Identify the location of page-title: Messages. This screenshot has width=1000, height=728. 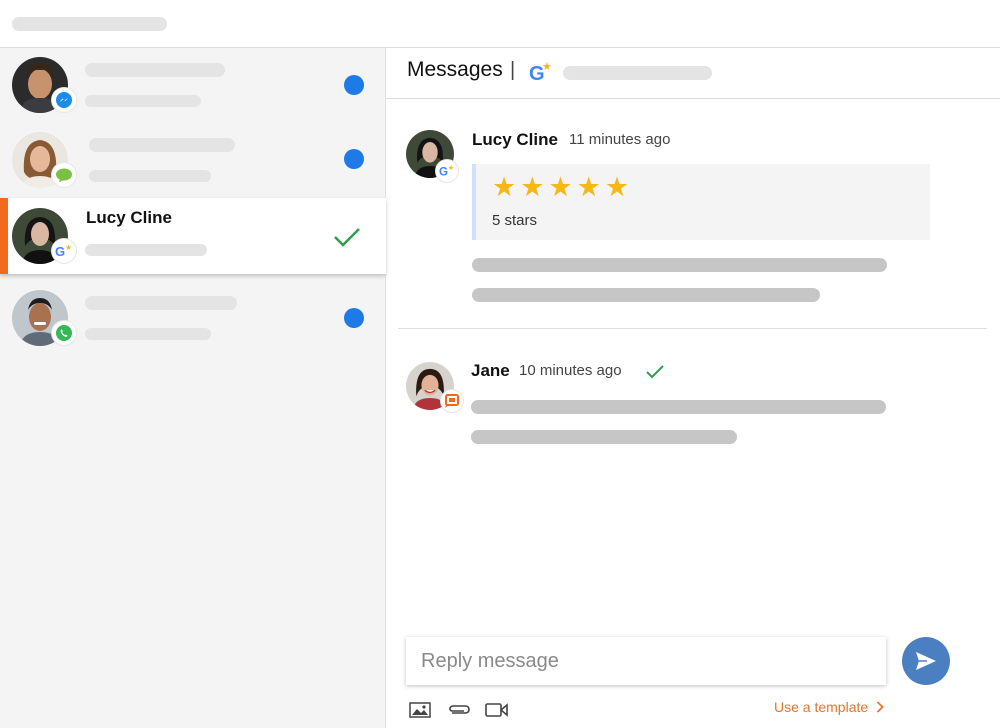
(455, 69).